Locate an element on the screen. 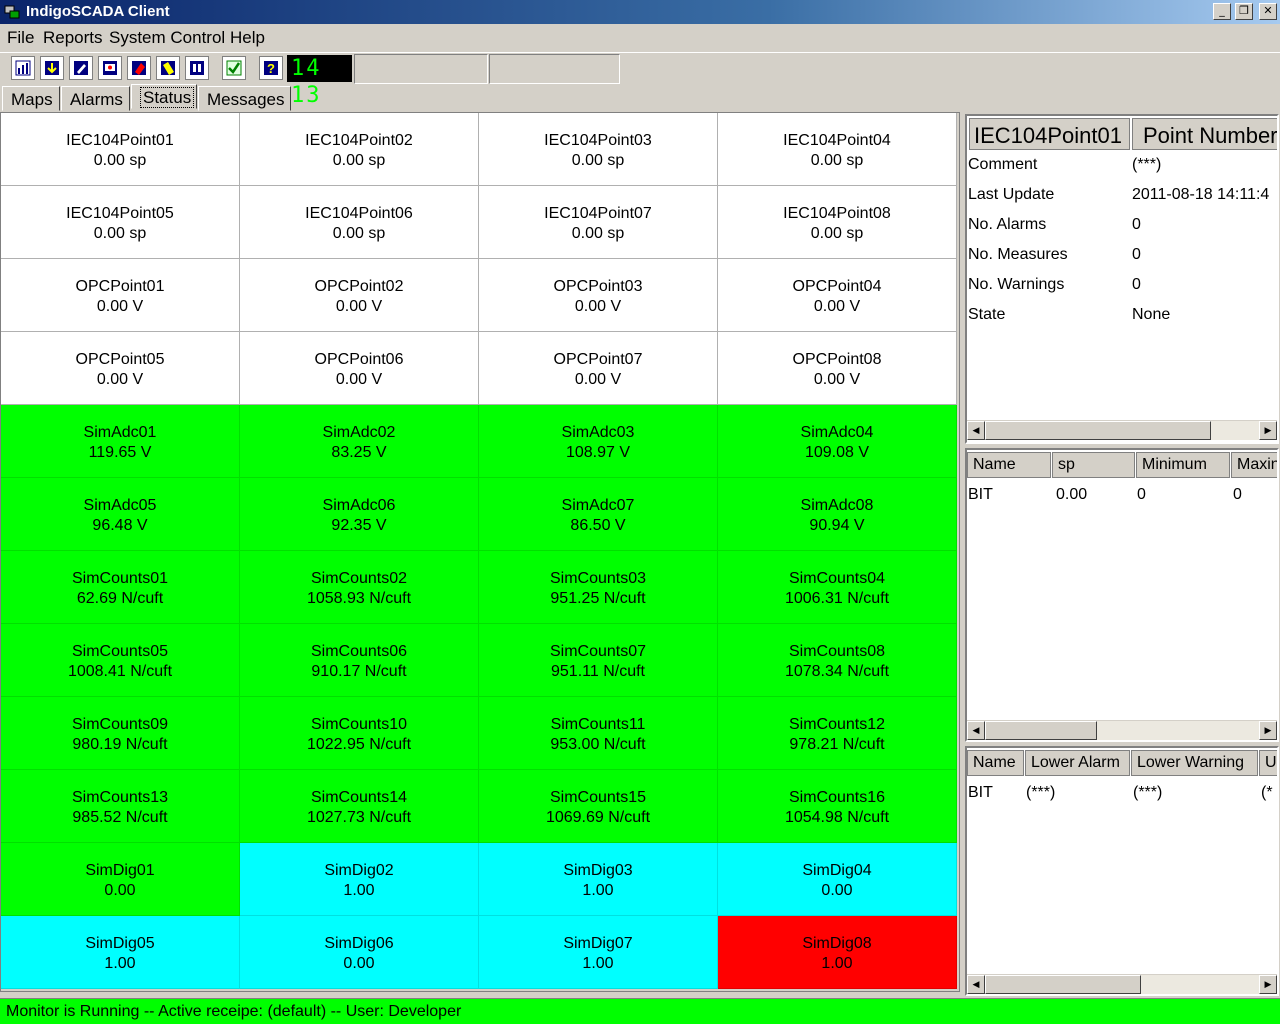 This screenshot has width=1280, height=1024. minimize-button: _ is located at coordinates (1222, 11).